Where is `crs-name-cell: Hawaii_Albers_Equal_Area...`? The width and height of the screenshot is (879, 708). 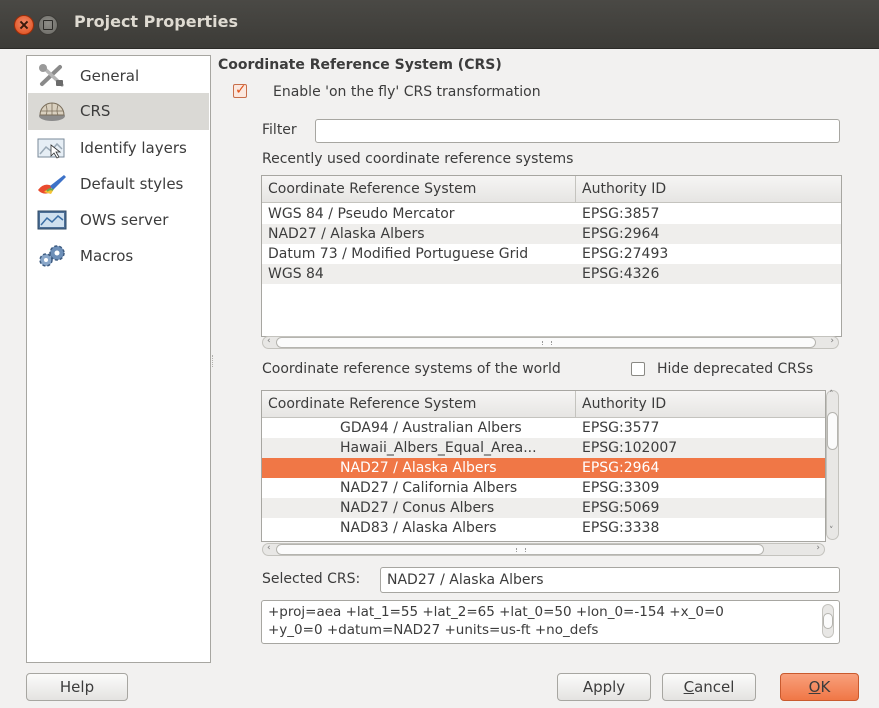 crs-name-cell: Hawaii_Albers_Equal_Area... is located at coordinates (438, 448).